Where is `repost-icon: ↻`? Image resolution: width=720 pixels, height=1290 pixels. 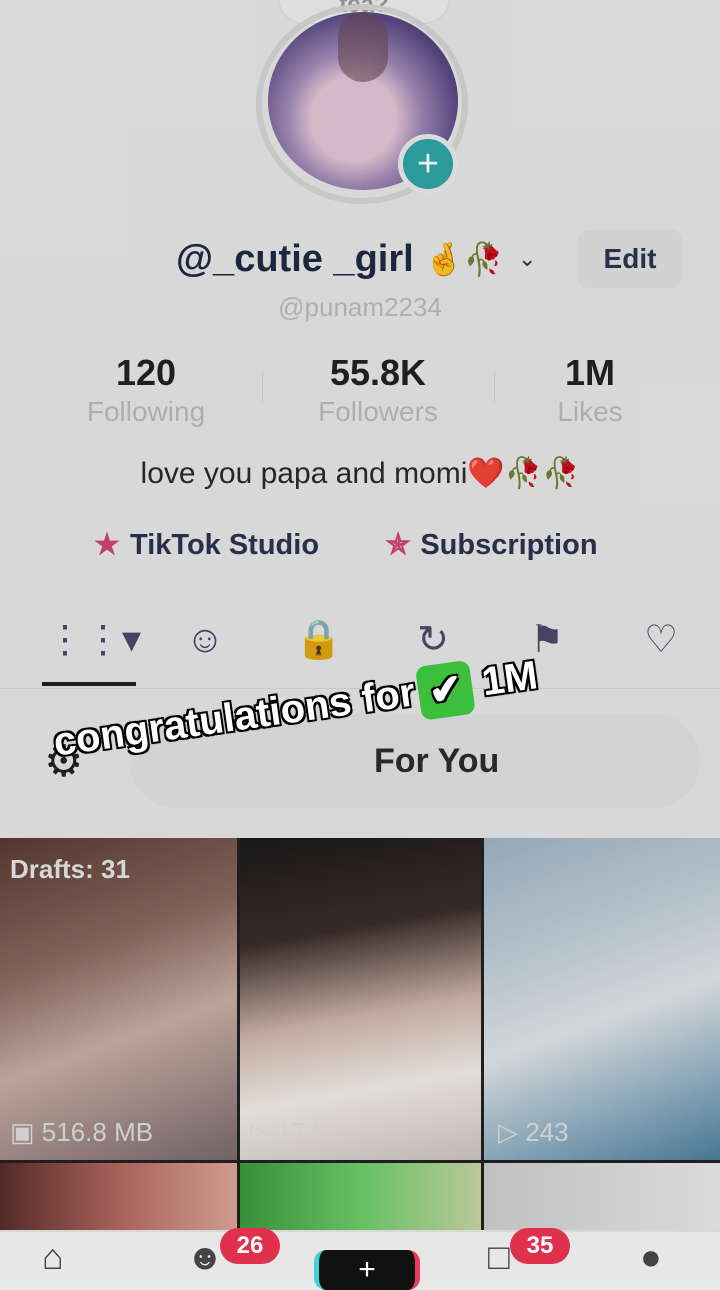
repost-icon: ↻ is located at coordinates (433, 640).